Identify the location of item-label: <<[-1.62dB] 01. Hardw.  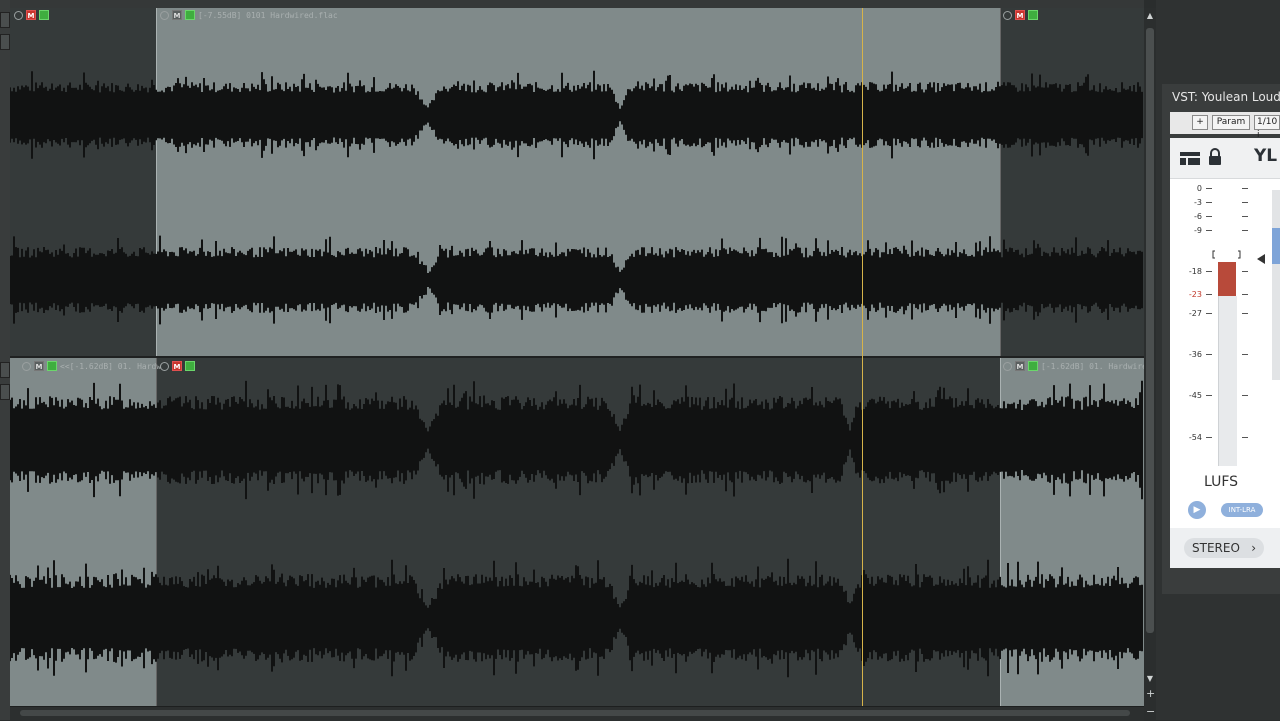
(111, 366).